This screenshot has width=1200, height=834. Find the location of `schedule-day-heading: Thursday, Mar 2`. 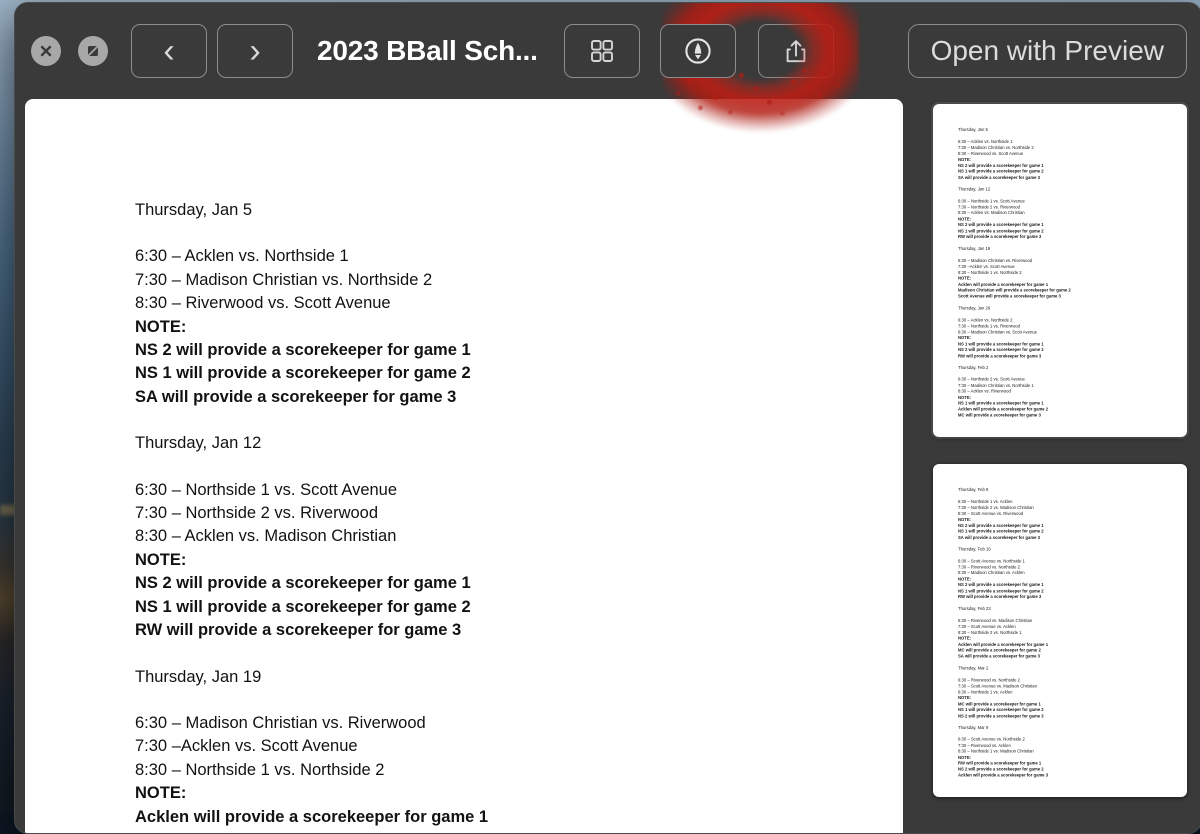

schedule-day-heading: Thursday, Mar 2 is located at coordinates (1072, 668).